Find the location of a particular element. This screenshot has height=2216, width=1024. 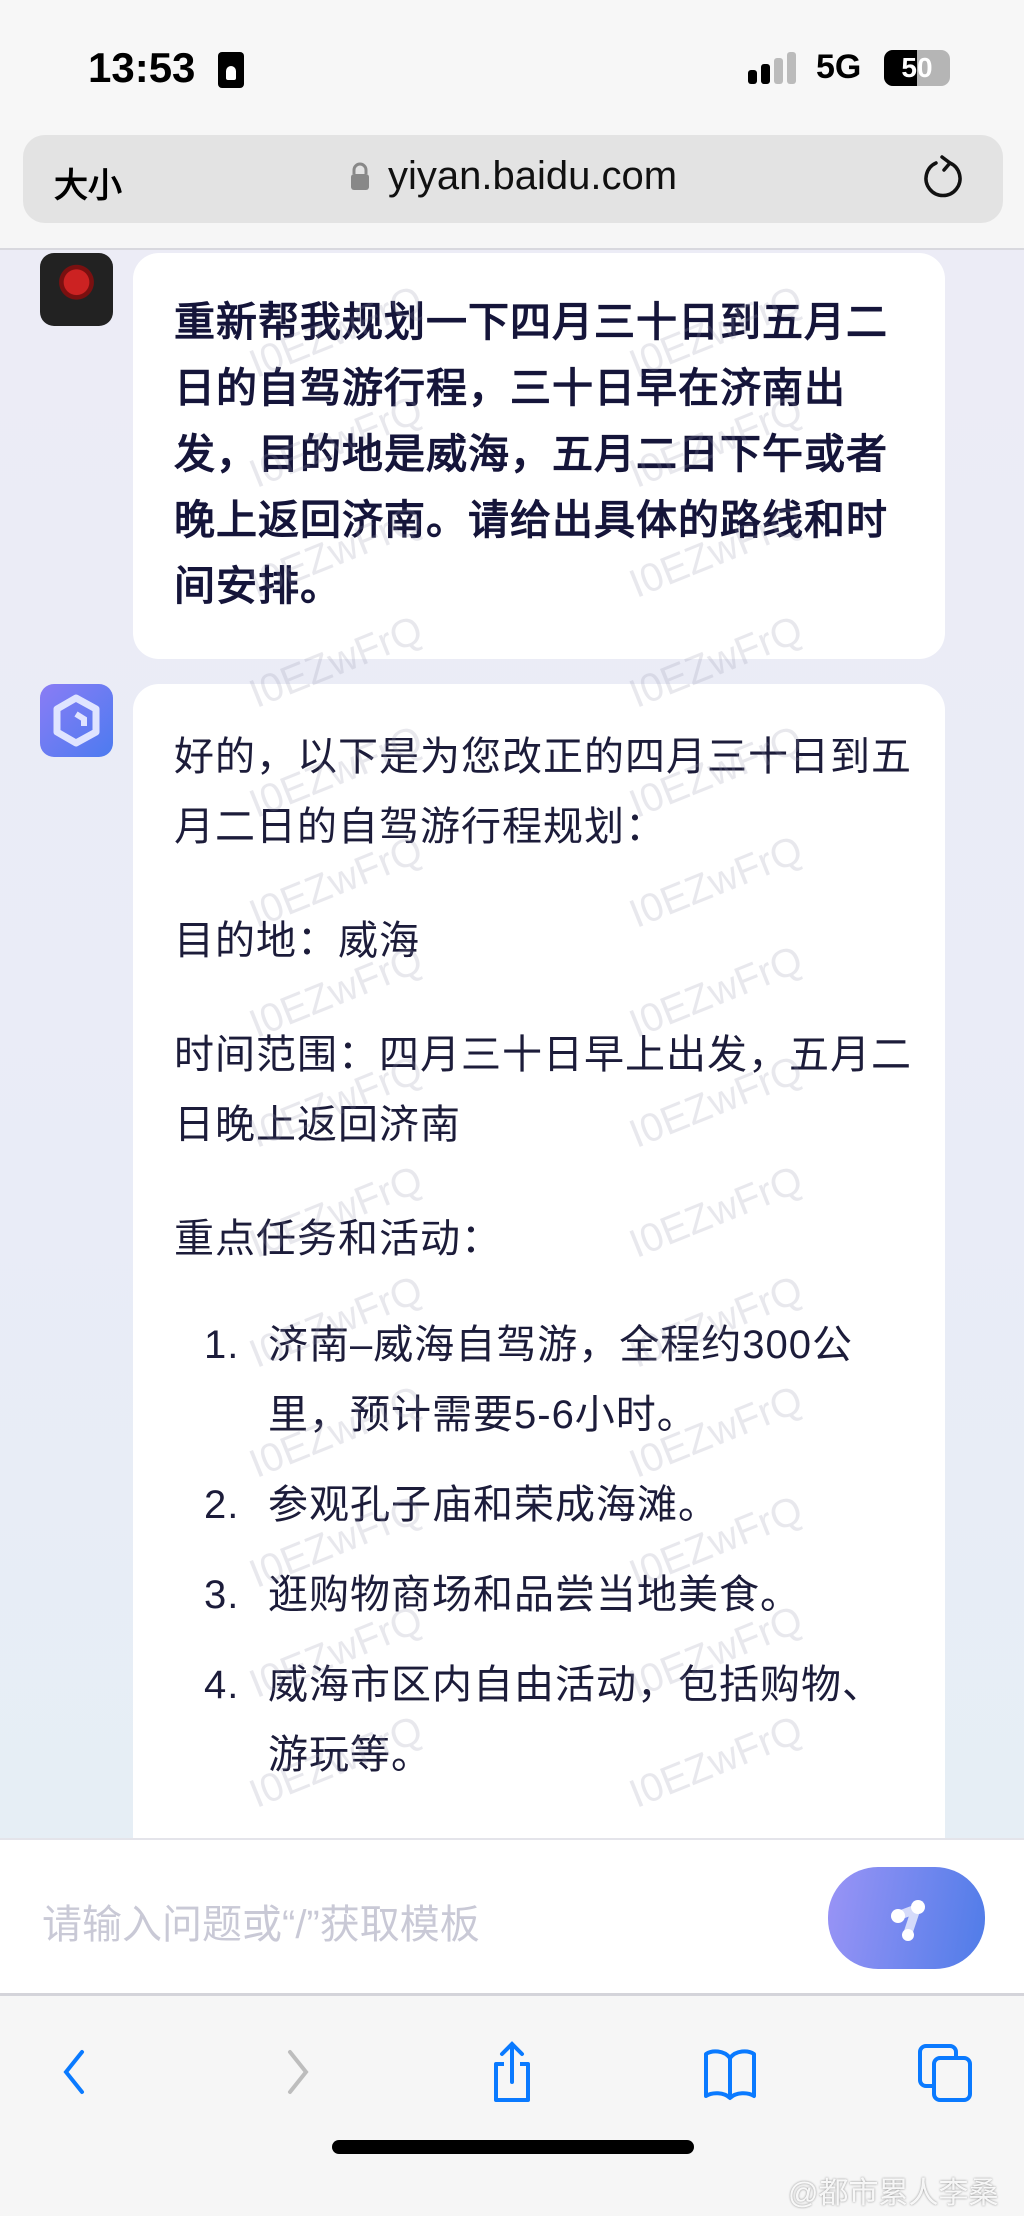

network-type: 5G is located at coordinates (839, 67).